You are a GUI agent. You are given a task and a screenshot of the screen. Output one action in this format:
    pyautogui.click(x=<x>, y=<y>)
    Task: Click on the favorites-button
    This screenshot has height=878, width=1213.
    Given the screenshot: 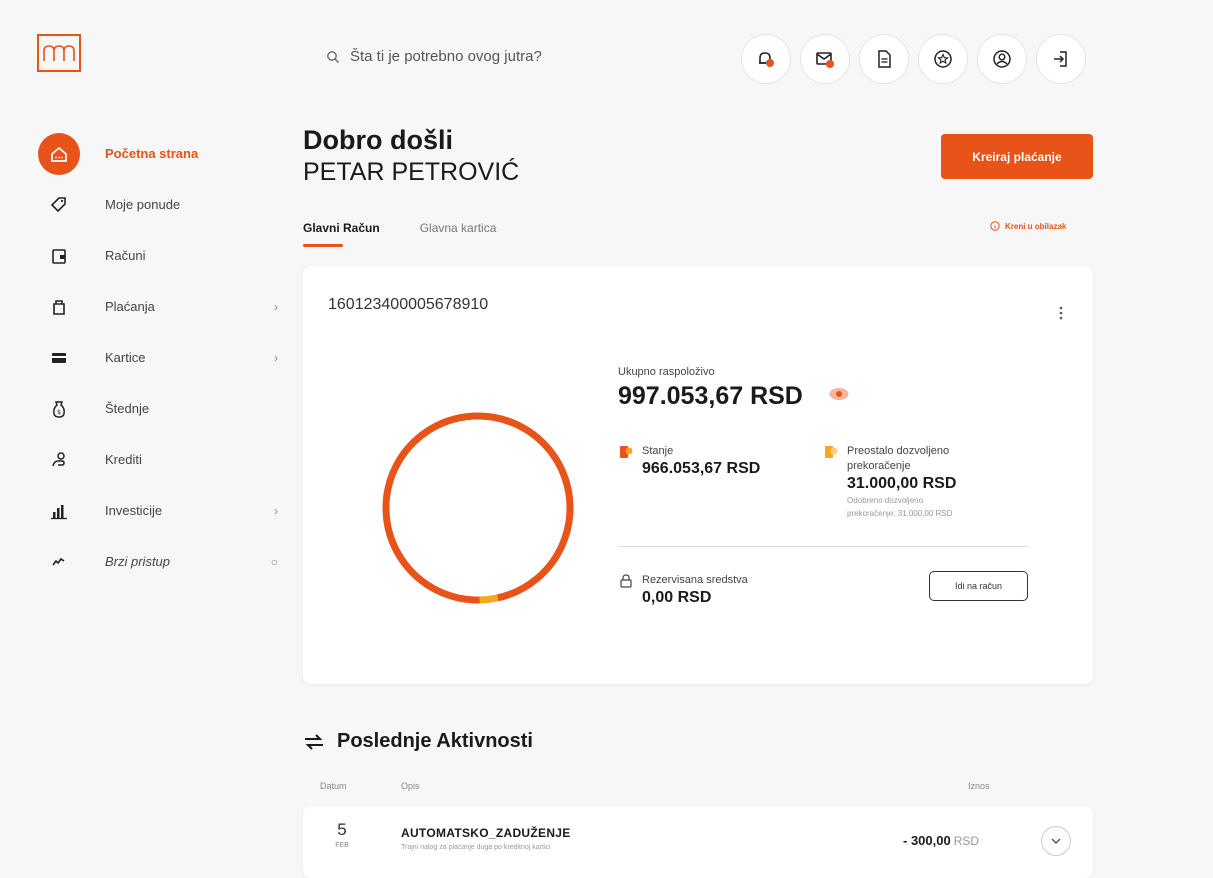 What is the action you would take?
    pyautogui.click(x=943, y=59)
    